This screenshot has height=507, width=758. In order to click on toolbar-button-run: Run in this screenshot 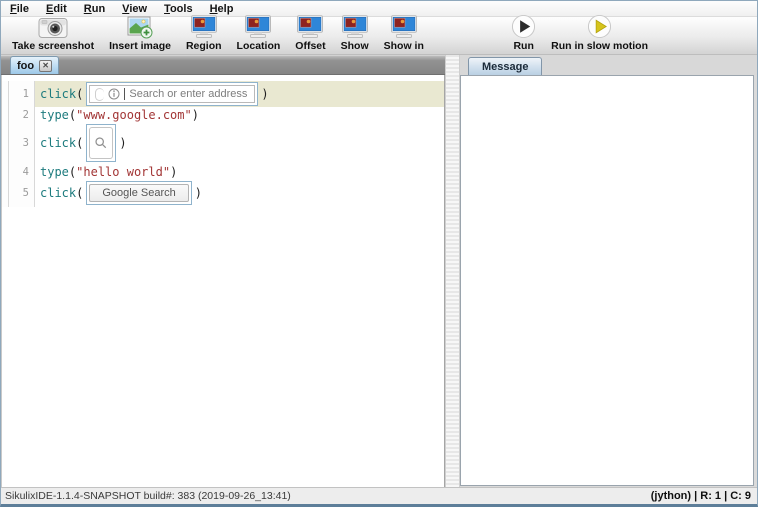, I will do `click(523, 33)`.